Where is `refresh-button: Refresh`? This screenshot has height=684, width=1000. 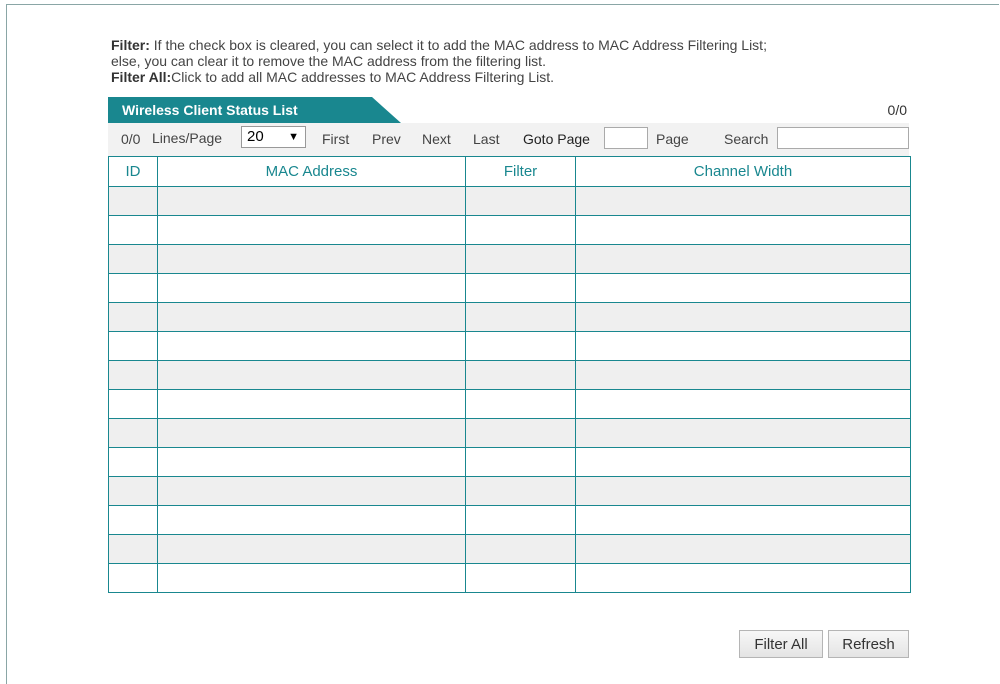
refresh-button: Refresh is located at coordinates (868, 644).